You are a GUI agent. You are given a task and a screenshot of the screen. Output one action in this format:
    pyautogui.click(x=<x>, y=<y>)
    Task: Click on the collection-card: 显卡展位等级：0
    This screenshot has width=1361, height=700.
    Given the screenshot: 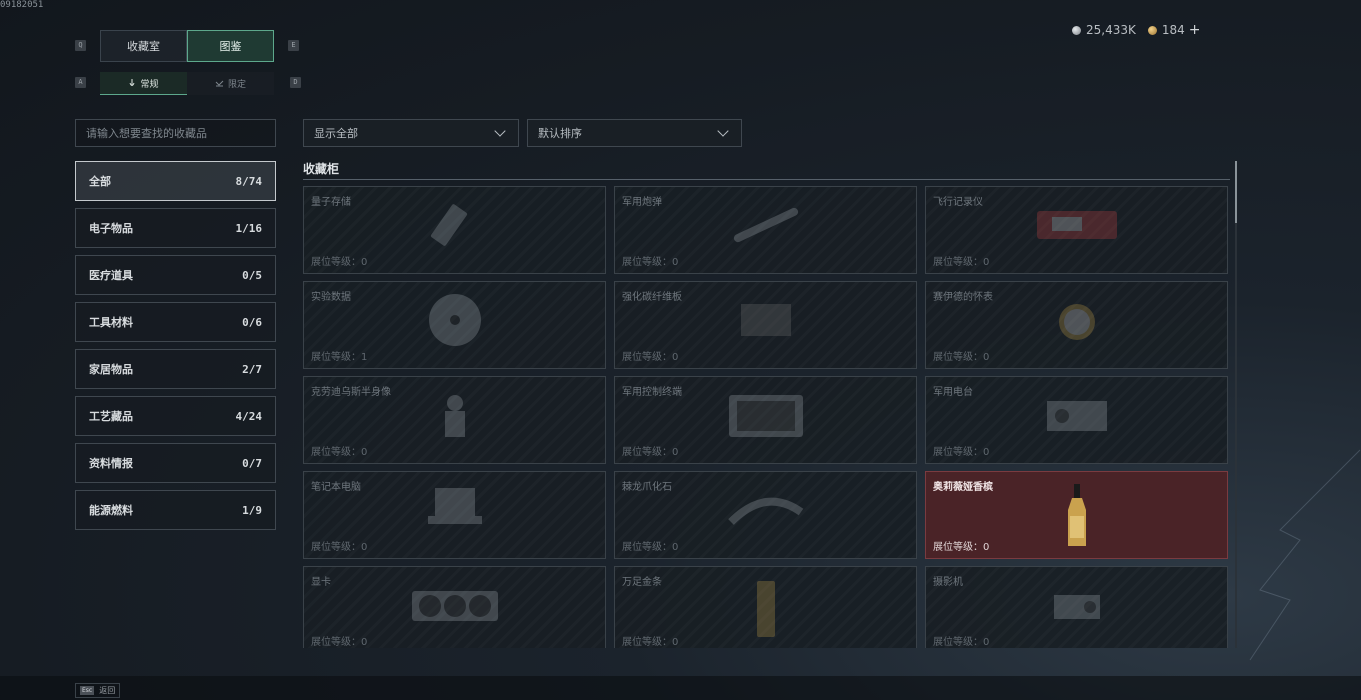 What is the action you would take?
    pyautogui.click(x=454, y=607)
    